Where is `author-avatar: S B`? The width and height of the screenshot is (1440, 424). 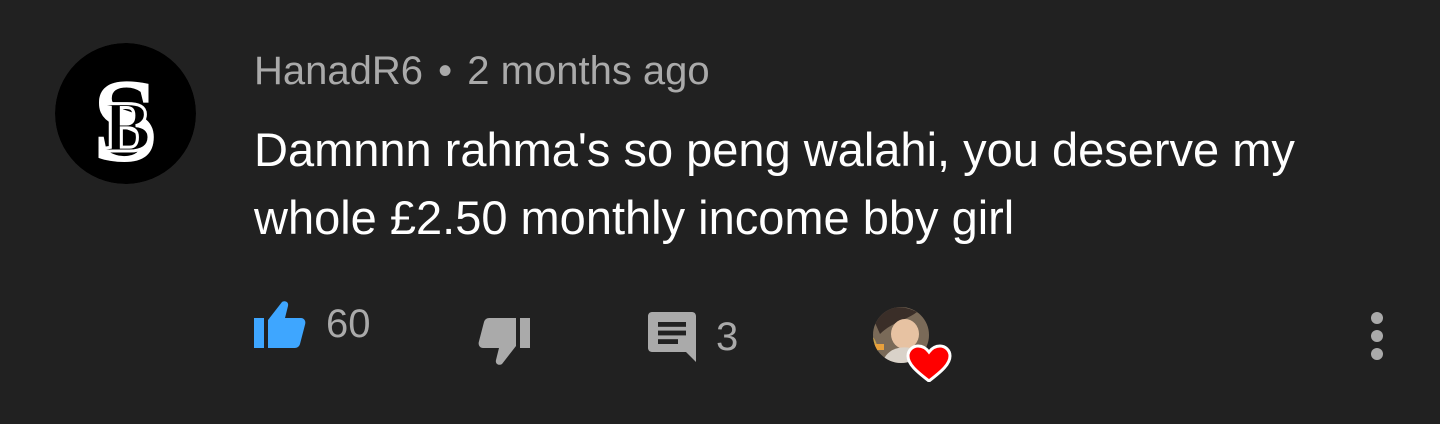 author-avatar: S B is located at coordinates (125, 113).